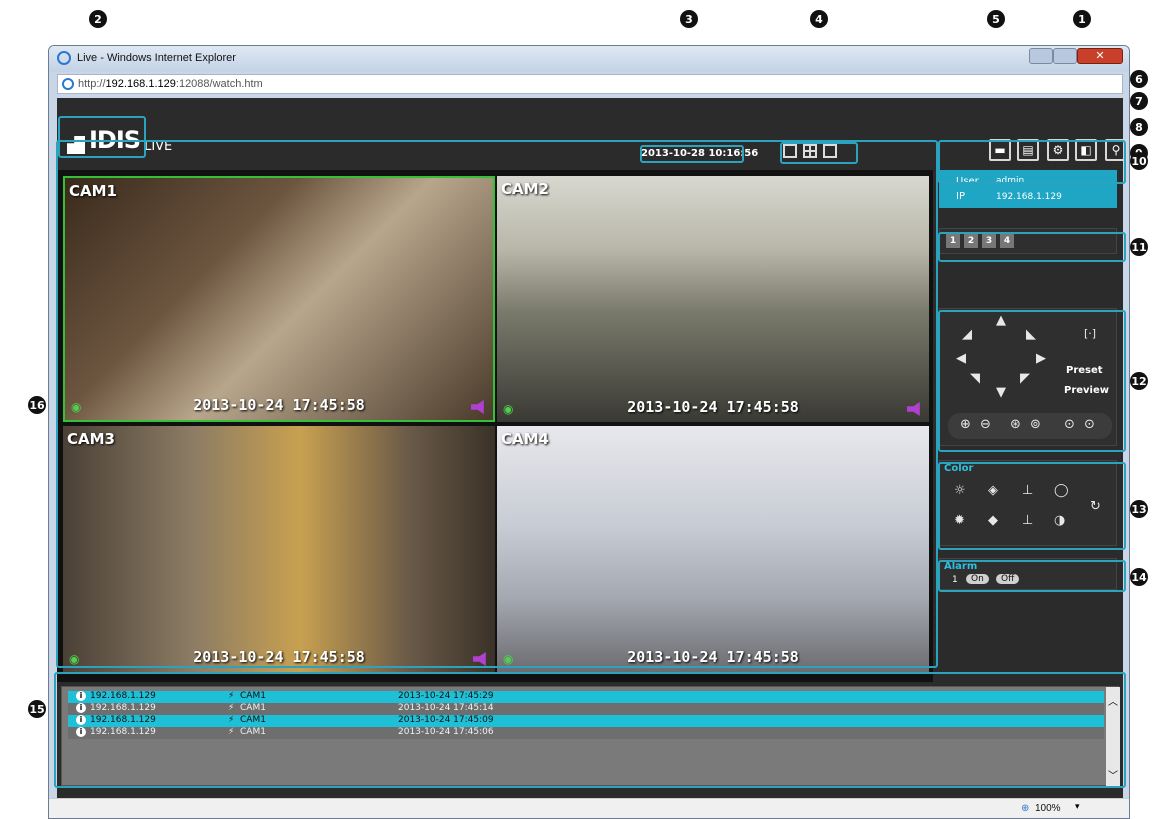 This screenshot has width=1166, height=819. I want to click on address-bar: http://192.168.1.129:12088/watch.htm, so click(590, 84).